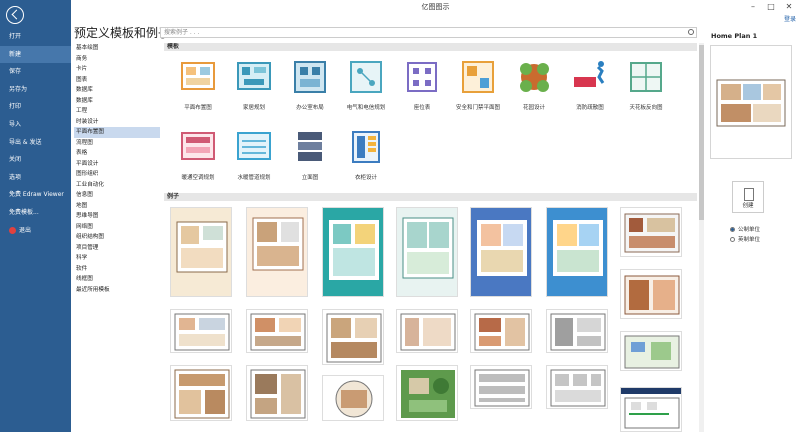 Image resolution: width=800 pixels, height=432 pixels. Describe the element at coordinates (117, 237) in the screenshot. I see `category-item: 组织结构图` at that location.